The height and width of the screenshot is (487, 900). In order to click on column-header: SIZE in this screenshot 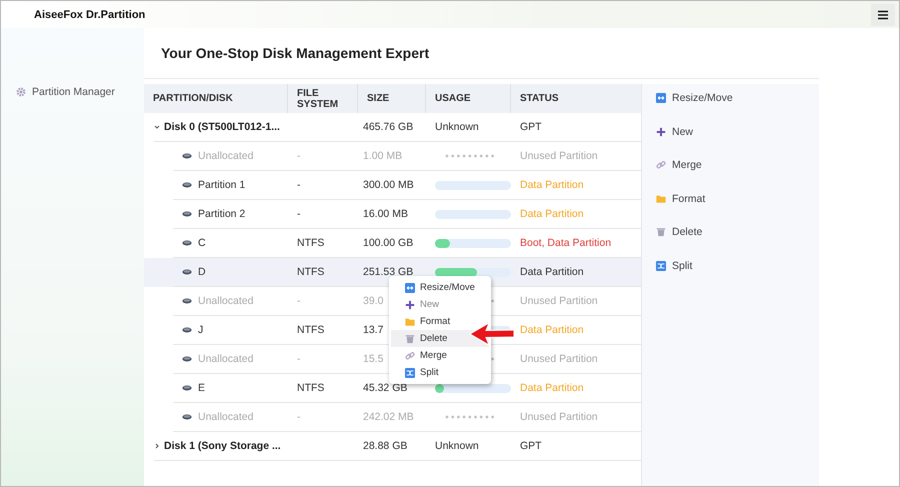, I will do `click(378, 98)`.